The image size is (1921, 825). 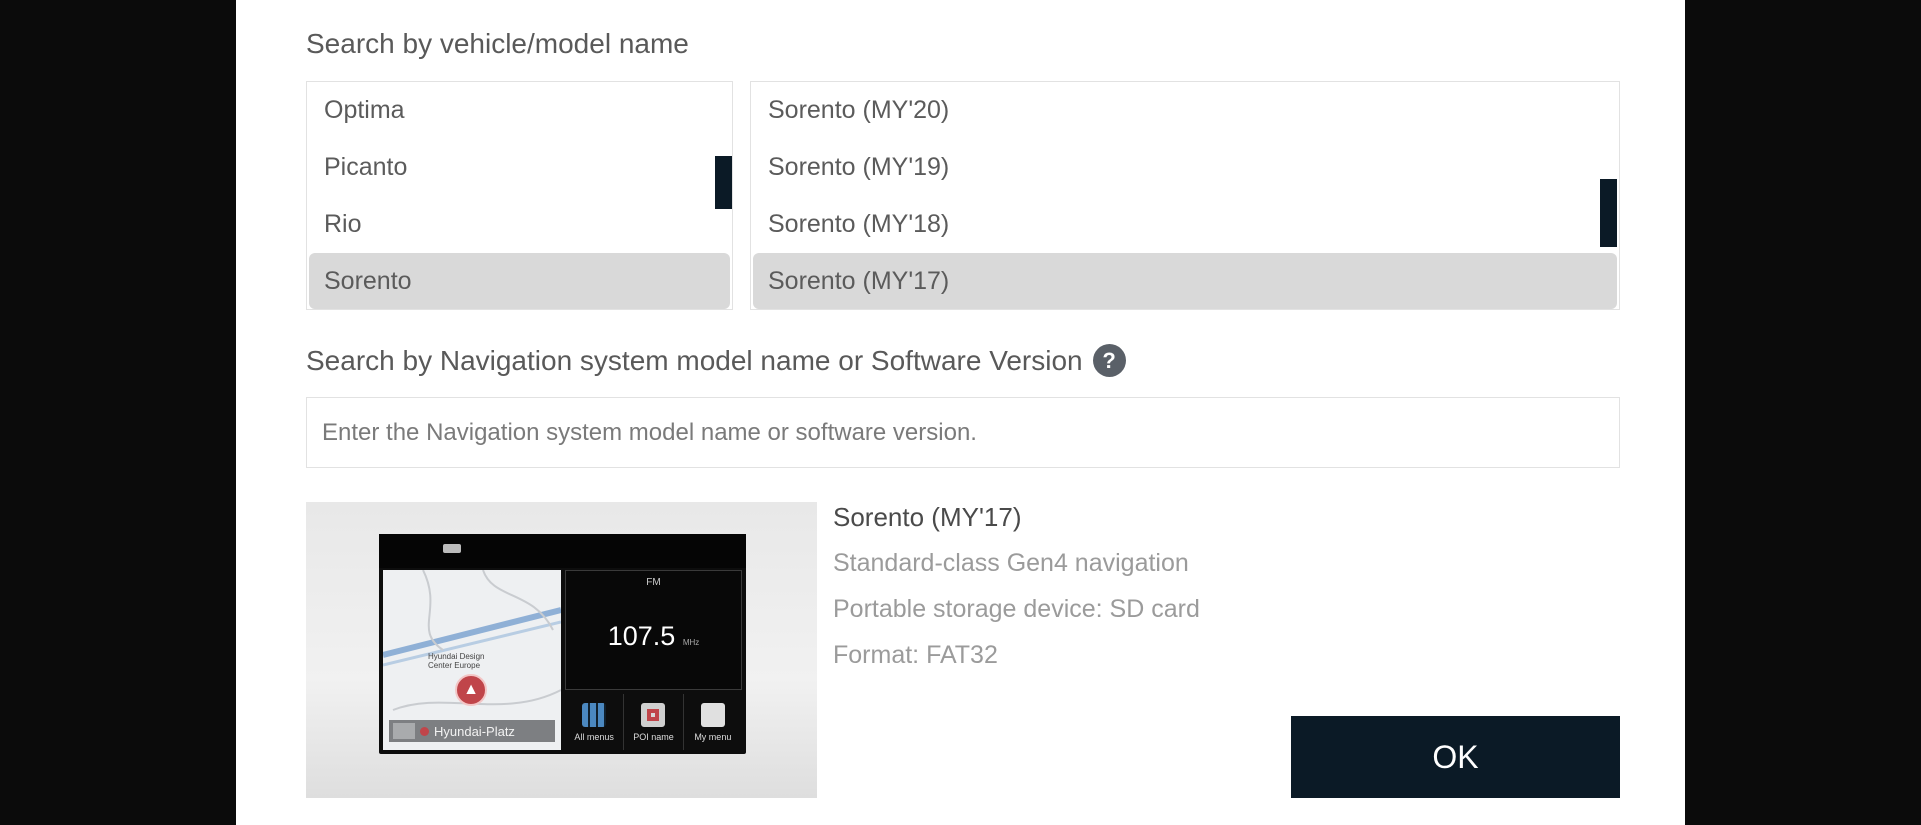 What do you see at coordinates (691, 642) in the screenshot?
I see `radio-frequency-unit: MHz` at bounding box center [691, 642].